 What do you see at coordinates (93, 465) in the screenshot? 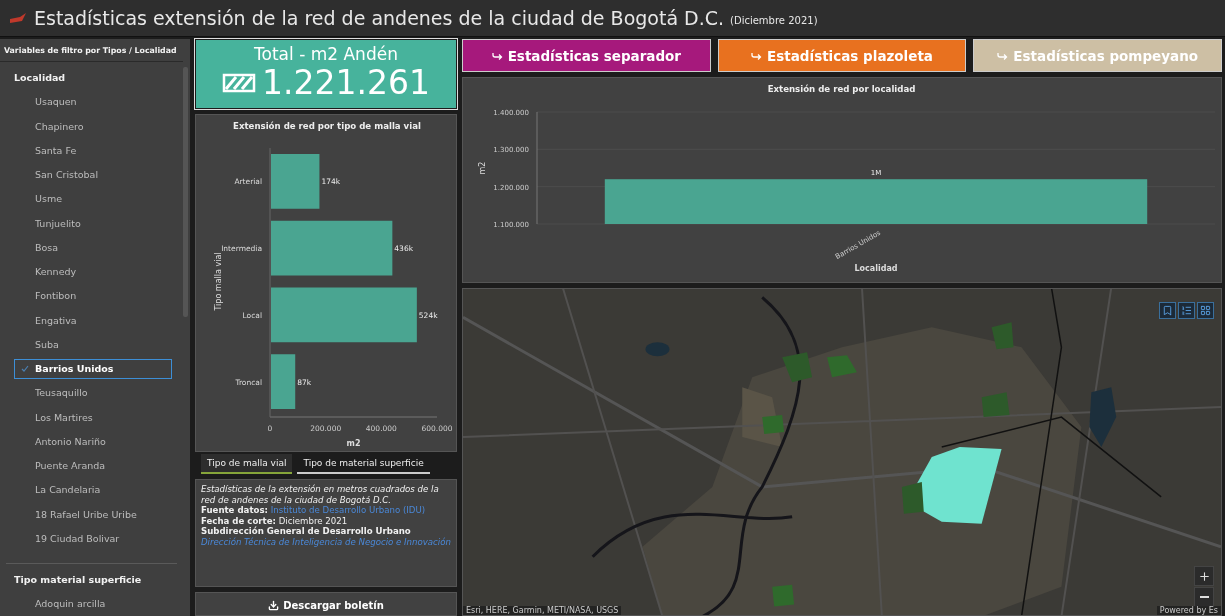
I see `filter-item: Puente Aranda` at bounding box center [93, 465].